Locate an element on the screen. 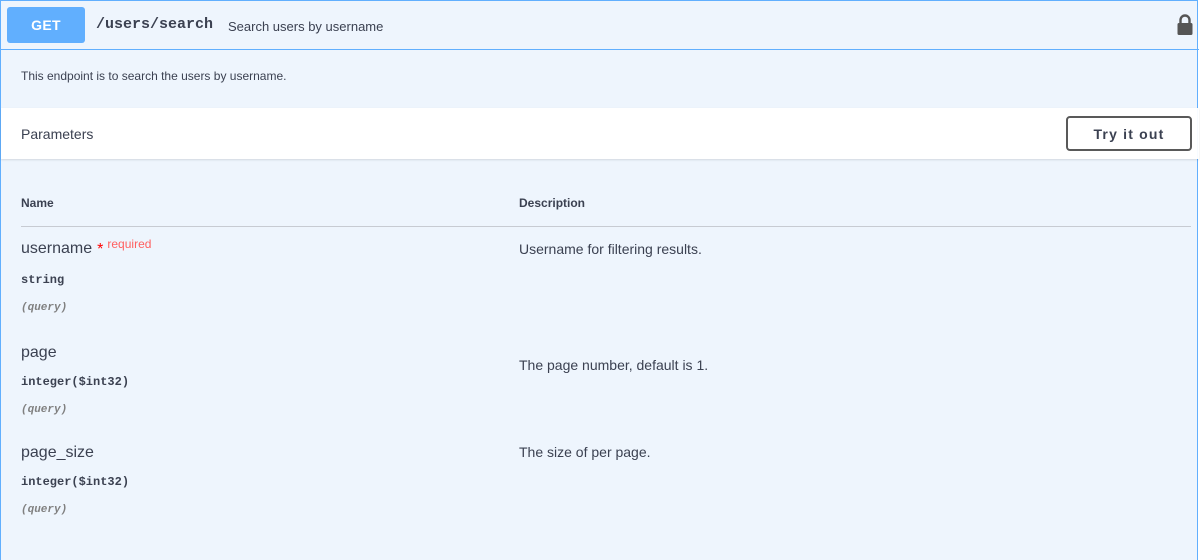  parameter-page: page integer($int32) (query) is located at coordinates (75, 380).